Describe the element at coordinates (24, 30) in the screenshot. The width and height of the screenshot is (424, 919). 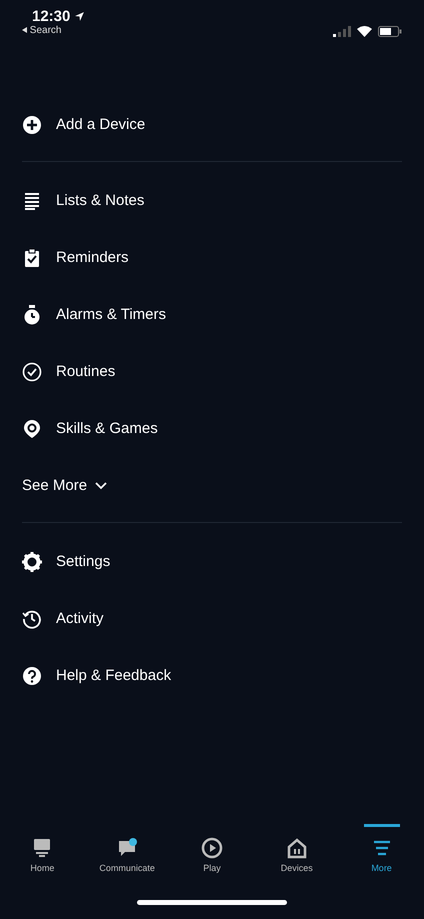
I see `back-arrow-icon` at that location.